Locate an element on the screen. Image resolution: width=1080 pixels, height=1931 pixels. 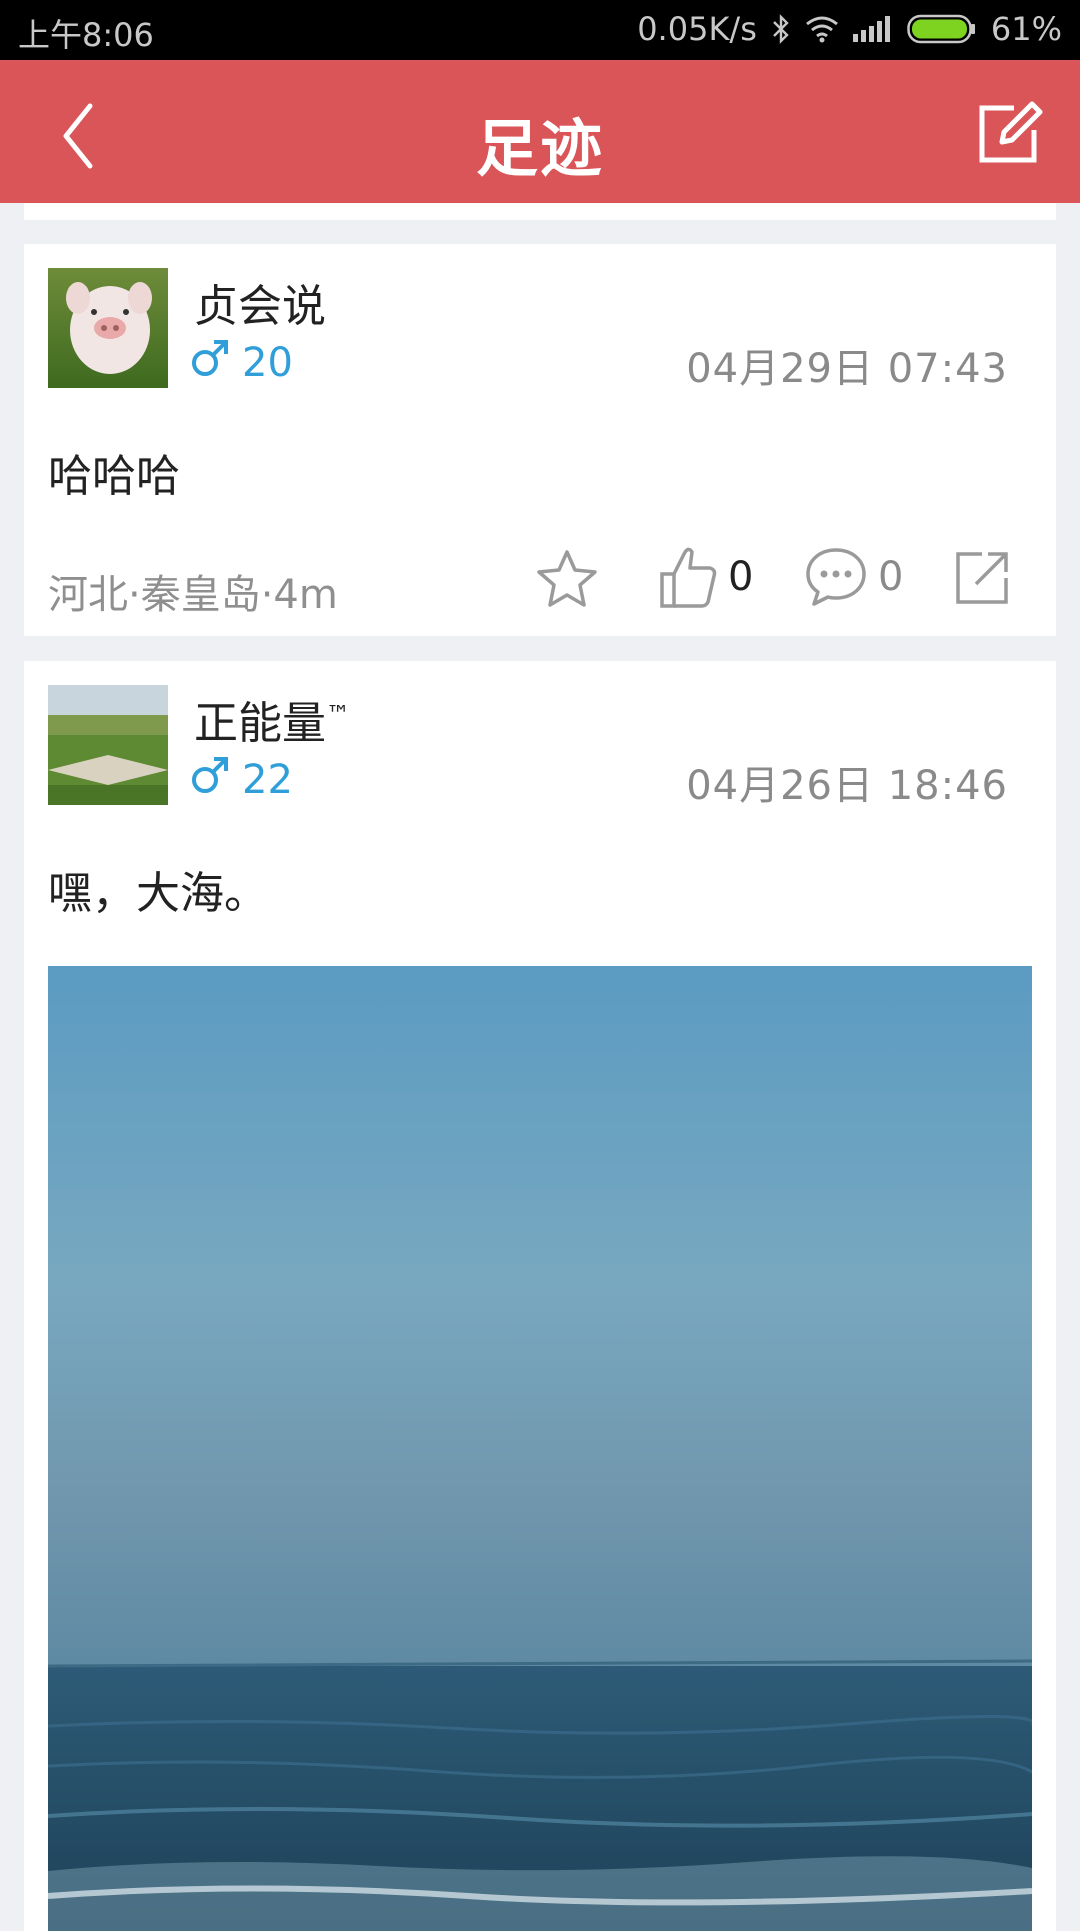
gender-age: 20 is located at coordinates (241, 363).